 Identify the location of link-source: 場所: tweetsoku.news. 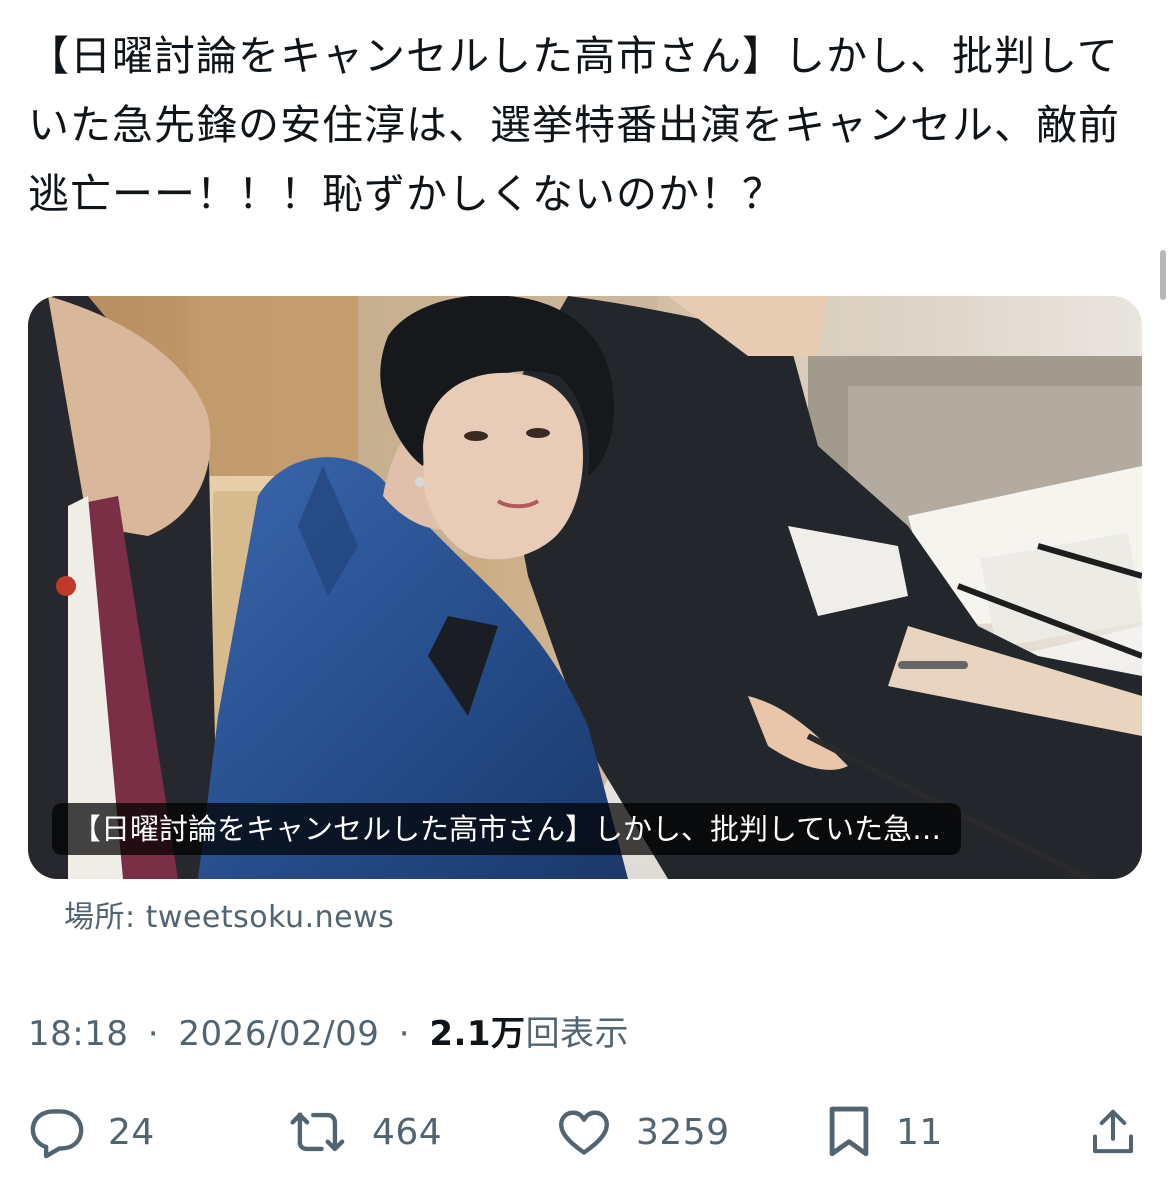
(229, 914).